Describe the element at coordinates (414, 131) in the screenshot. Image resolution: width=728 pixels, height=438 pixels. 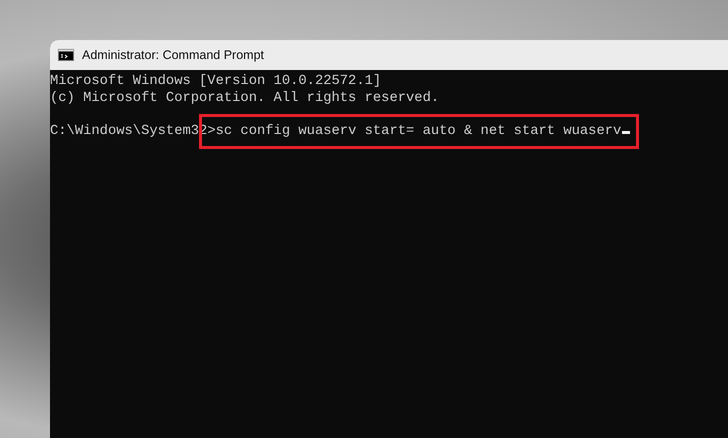
I see `command-text: >sc config wuaserv start= auto & net start wuaserv` at that location.